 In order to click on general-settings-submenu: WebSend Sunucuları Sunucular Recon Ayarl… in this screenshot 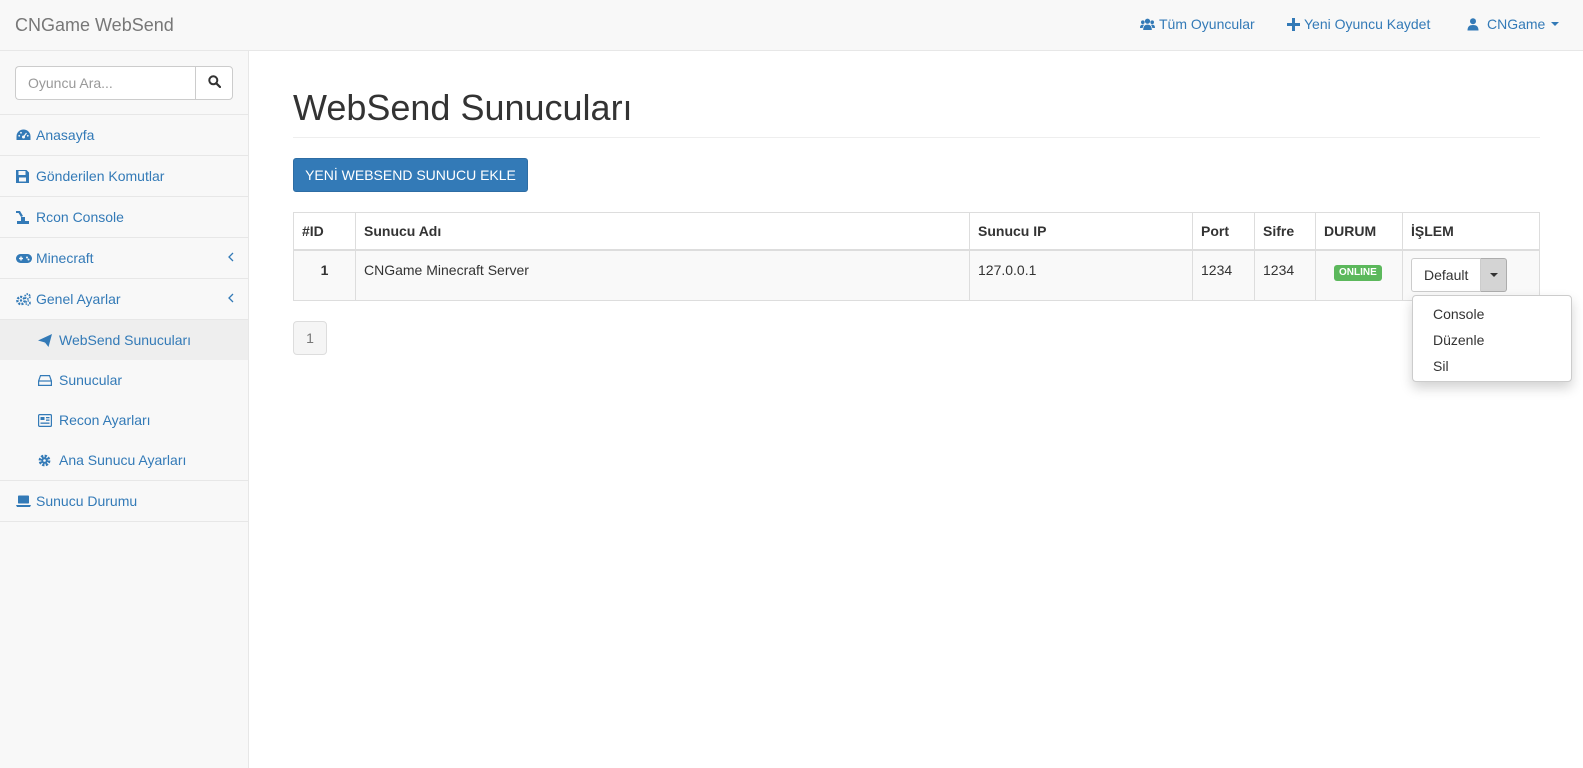, I will do `click(124, 400)`.